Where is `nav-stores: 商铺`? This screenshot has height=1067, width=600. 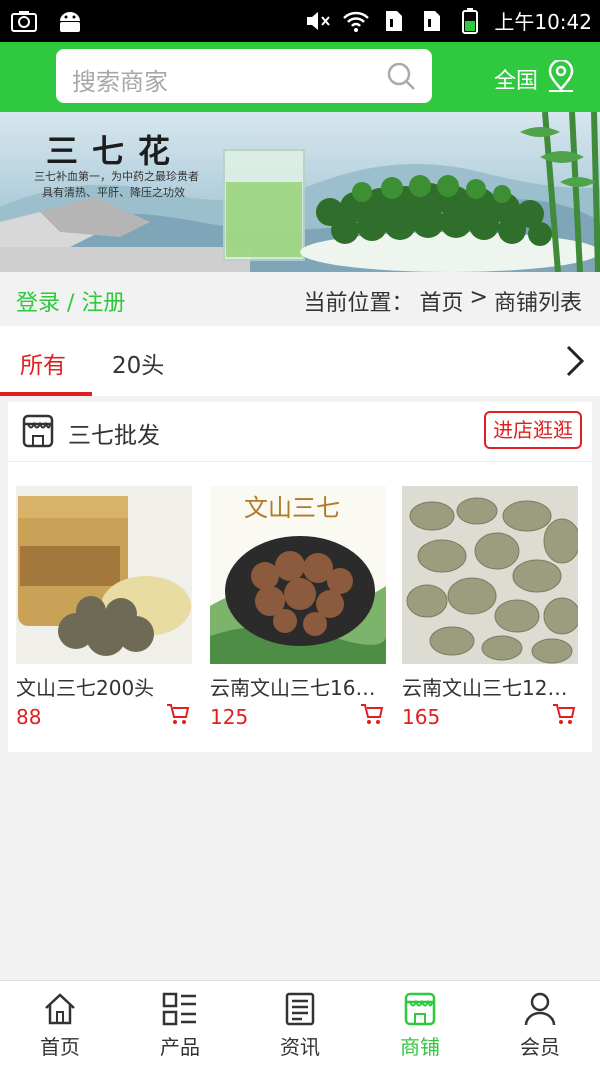 nav-stores: 商铺 is located at coordinates (420, 1025).